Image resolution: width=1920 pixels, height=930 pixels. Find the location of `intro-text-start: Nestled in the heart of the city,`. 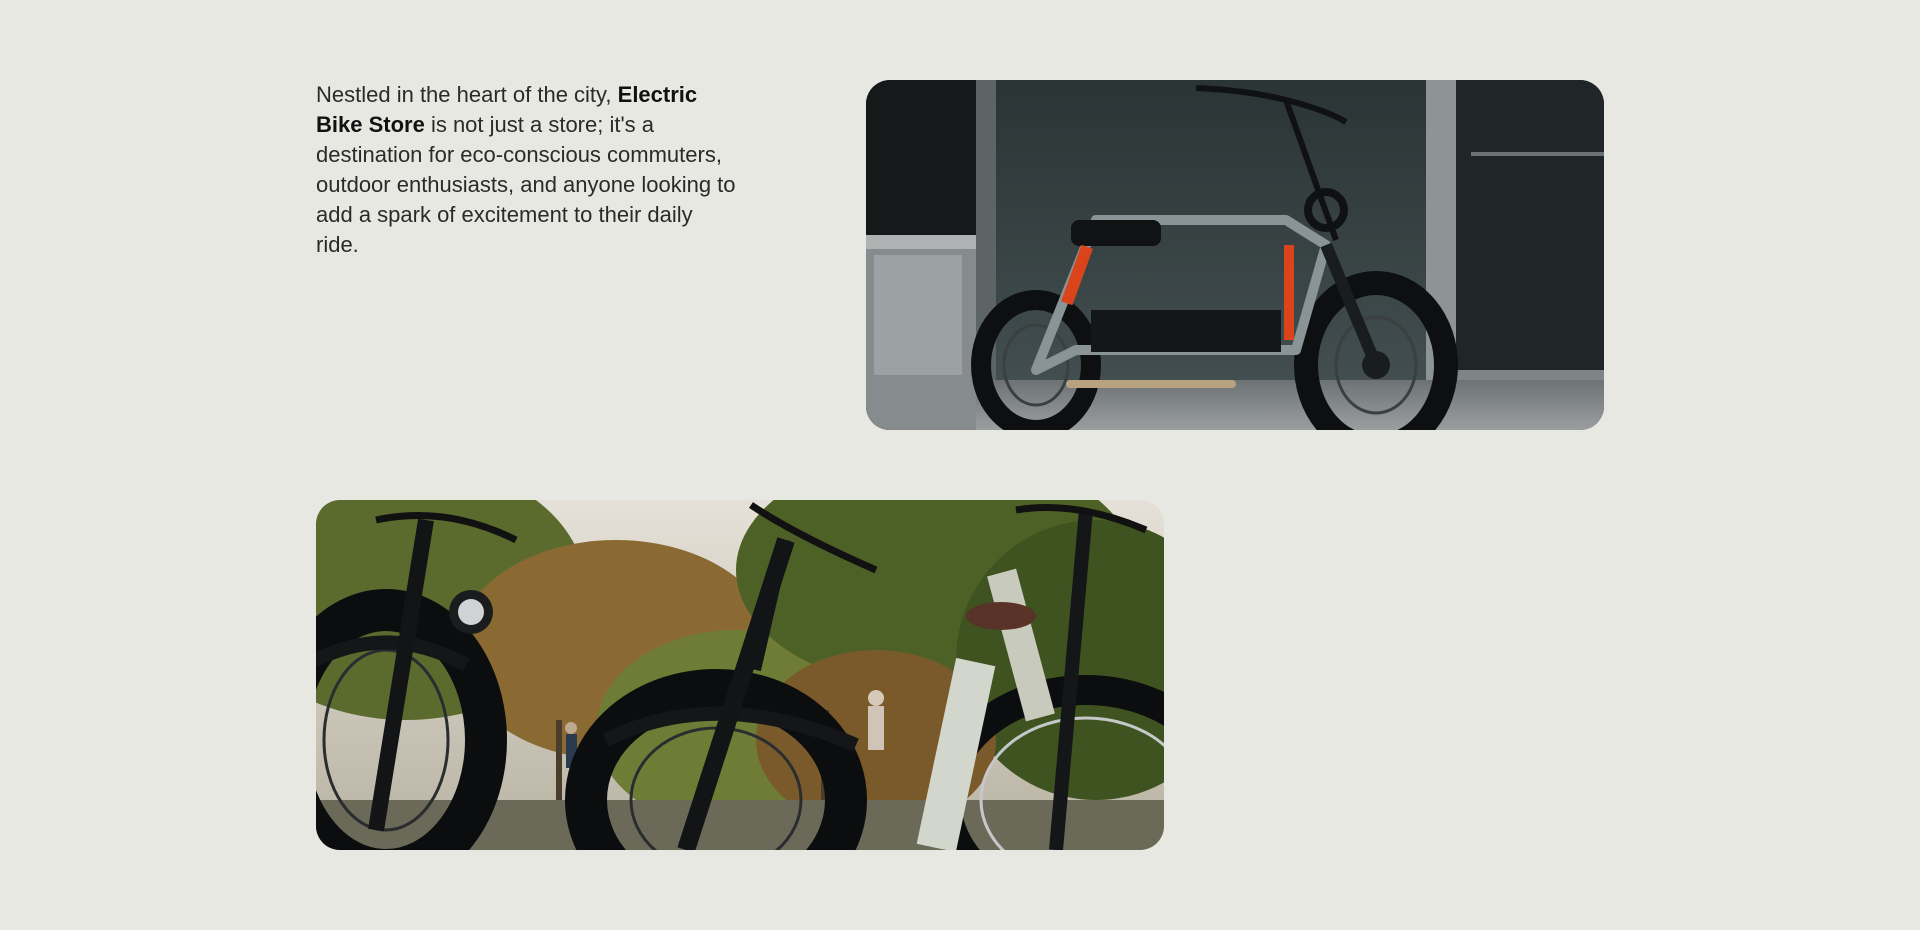

intro-text-start: Nestled in the heart of the city, is located at coordinates (467, 94).